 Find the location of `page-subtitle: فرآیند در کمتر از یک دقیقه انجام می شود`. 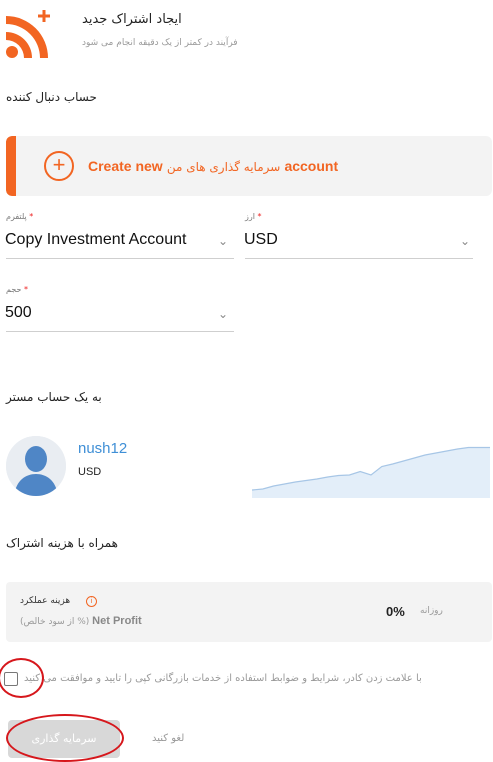

page-subtitle: فرآیند در کمتر از یک دقیقه انجام می شود is located at coordinates (160, 43).